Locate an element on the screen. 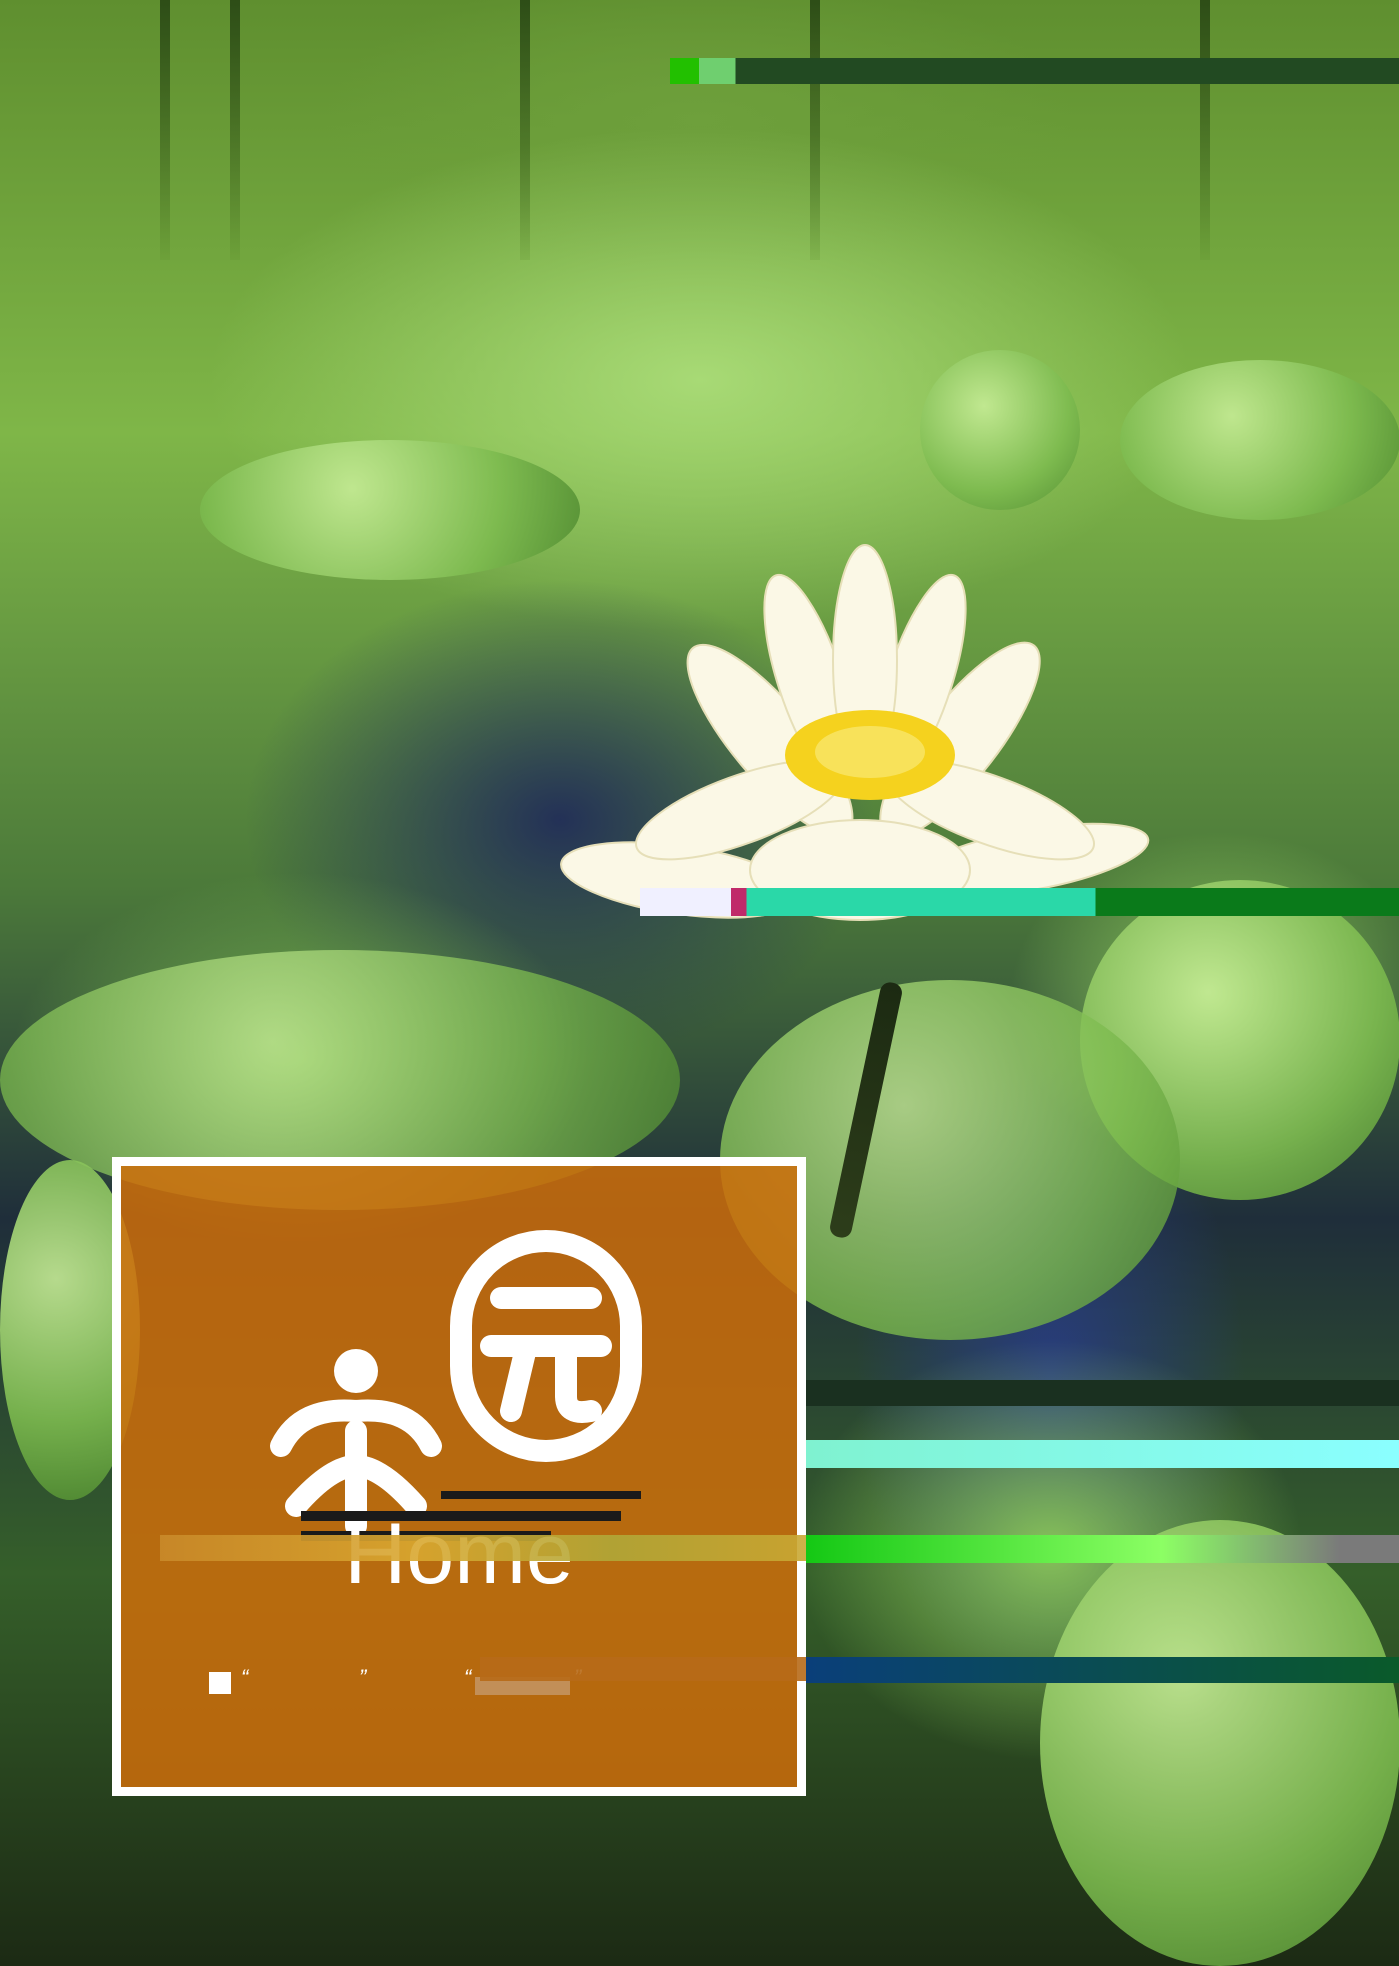 This screenshot has width=1399, height=1966. water-lily-flower is located at coordinates (855, 732).